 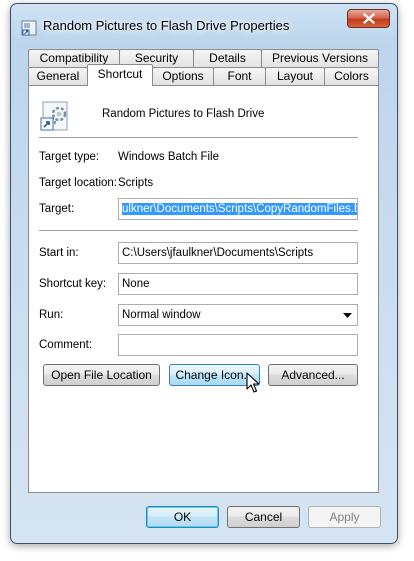 I want to click on ok-button: OK, so click(x=182, y=517).